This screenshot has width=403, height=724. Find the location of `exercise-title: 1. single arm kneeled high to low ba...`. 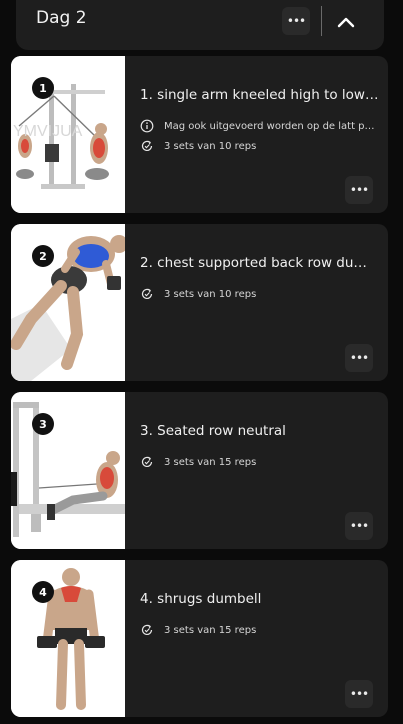

exercise-title: 1. single arm kneeled high to low ba... is located at coordinates (260, 95).